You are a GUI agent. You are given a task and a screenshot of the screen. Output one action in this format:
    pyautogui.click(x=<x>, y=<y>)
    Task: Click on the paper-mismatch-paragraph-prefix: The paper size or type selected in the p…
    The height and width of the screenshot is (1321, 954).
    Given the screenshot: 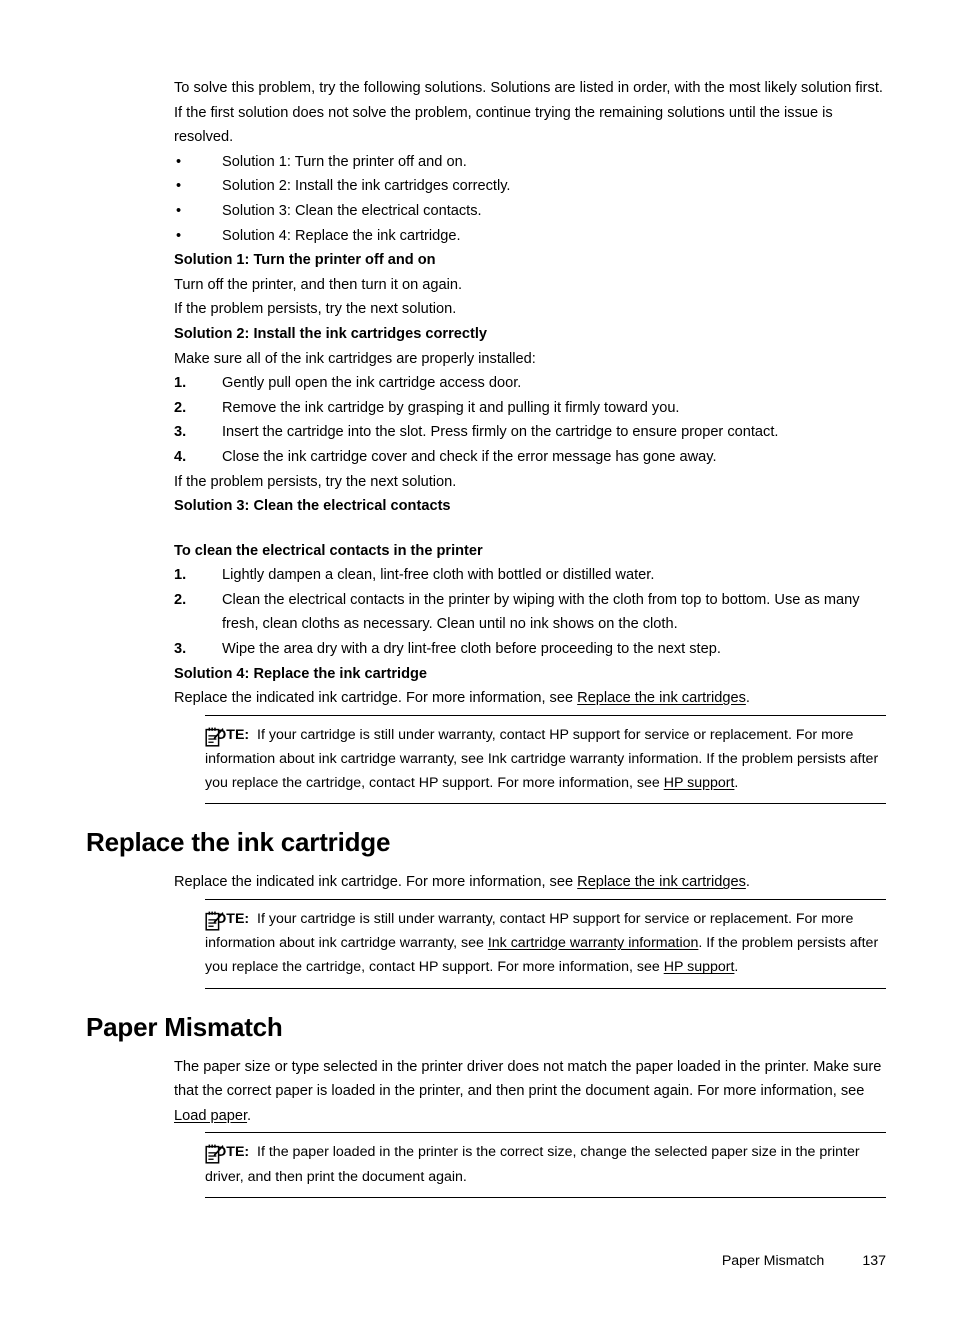 What is the action you would take?
    pyautogui.click(x=528, y=1079)
    